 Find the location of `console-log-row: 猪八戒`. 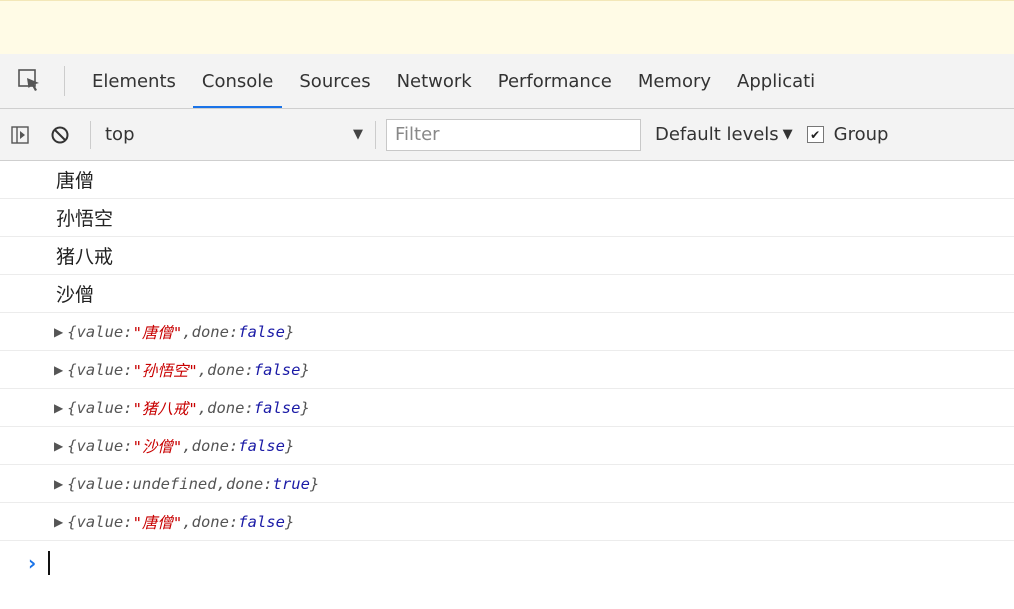

console-log-row: 猪八戒 is located at coordinates (507, 256).